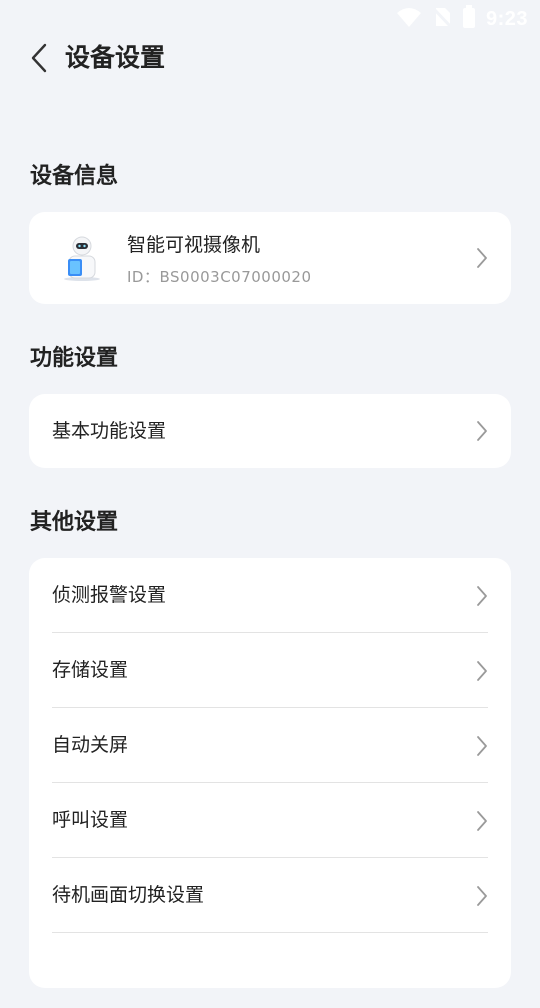 Image resolution: width=540 pixels, height=1008 pixels. What do you see at coordinates (270, 895) in the screenshot?
I see `standby-screen-switch-settings-item: 待机画面切换设置` at bounding box center [270, 895].